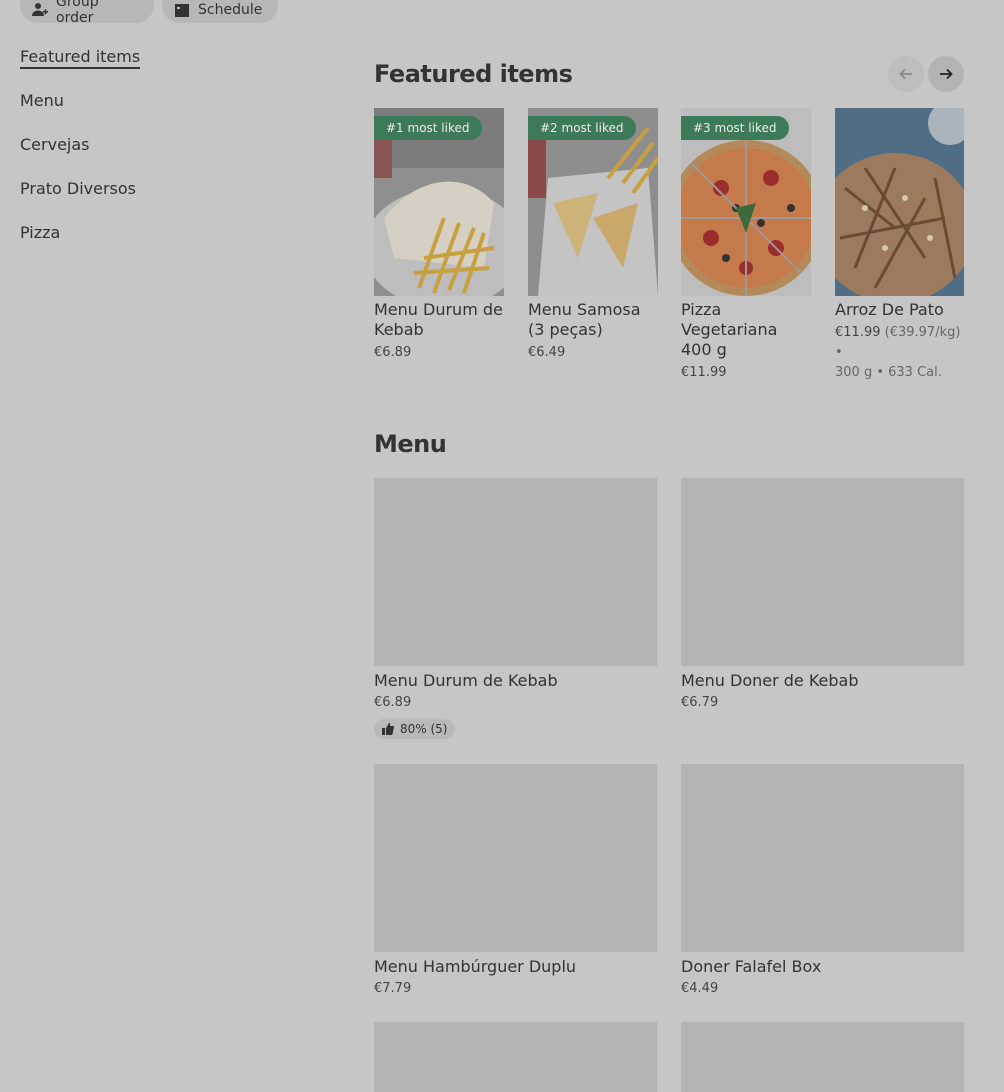 The height and width of the screenshot is (1092, 1004). I want to click on sidebar-item-featured-items: Featured items, so click(120, 68).